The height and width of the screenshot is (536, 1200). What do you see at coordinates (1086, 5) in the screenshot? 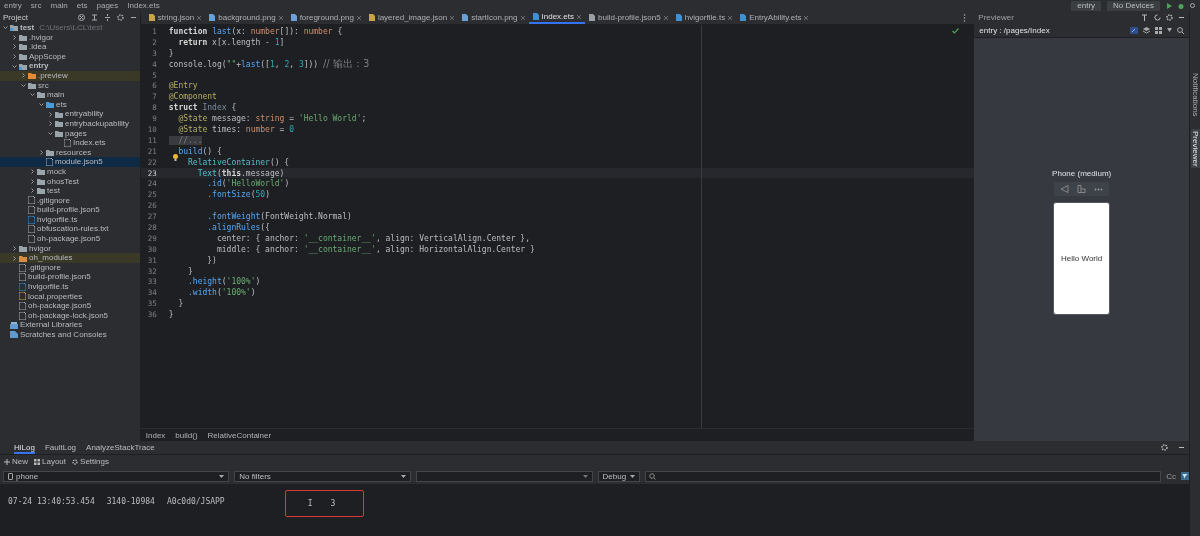
I see `run-config-dropdown: entry` at bounding box center [1086, 5].